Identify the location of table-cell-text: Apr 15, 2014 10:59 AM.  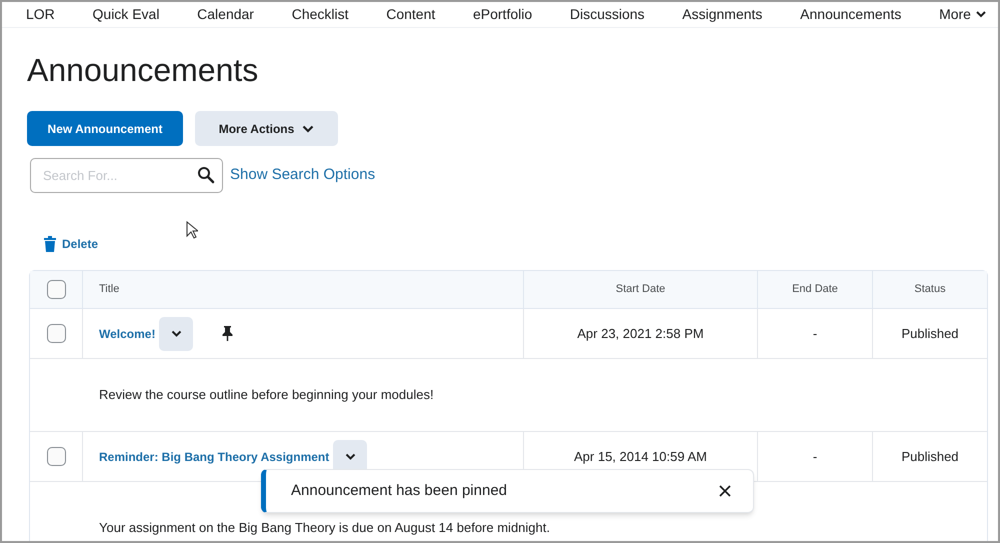
(640, 457).